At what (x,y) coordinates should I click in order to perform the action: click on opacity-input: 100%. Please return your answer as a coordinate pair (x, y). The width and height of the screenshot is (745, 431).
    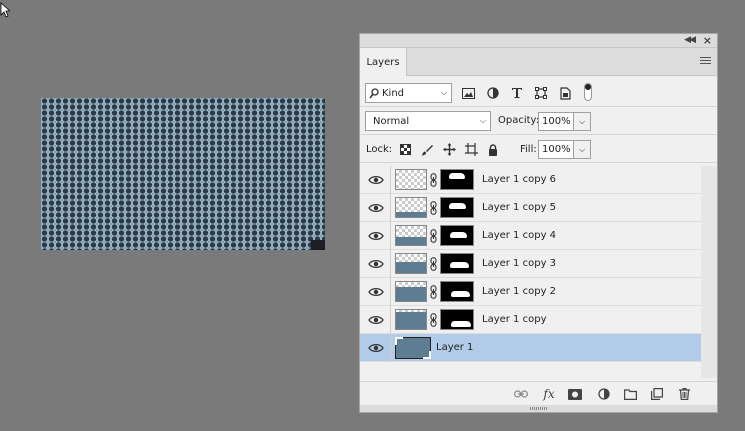
    Looking at the image, I should click on (558, 121).